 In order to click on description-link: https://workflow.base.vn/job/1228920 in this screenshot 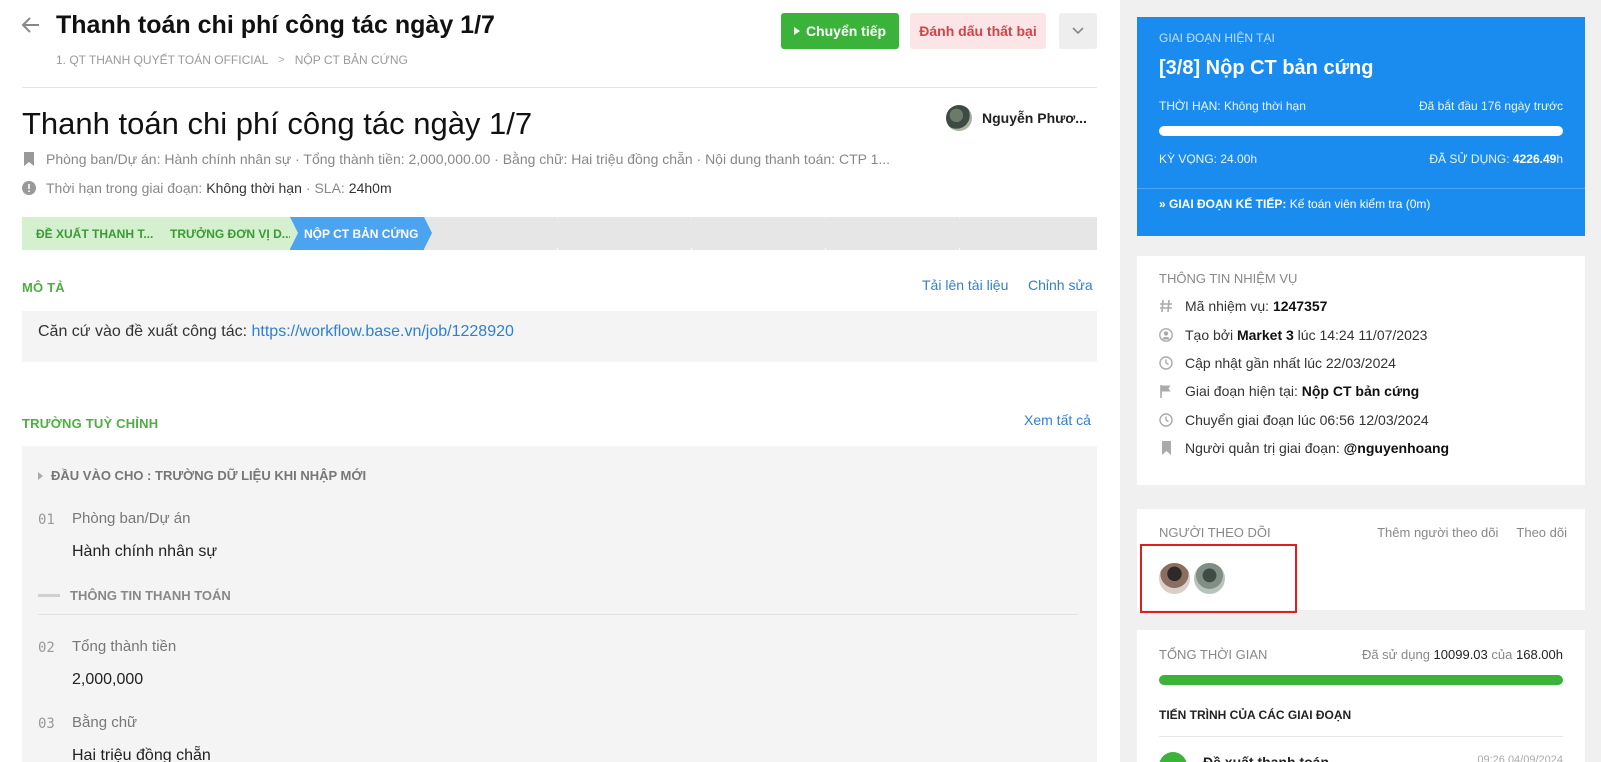, I will do `click(383, 331)`.